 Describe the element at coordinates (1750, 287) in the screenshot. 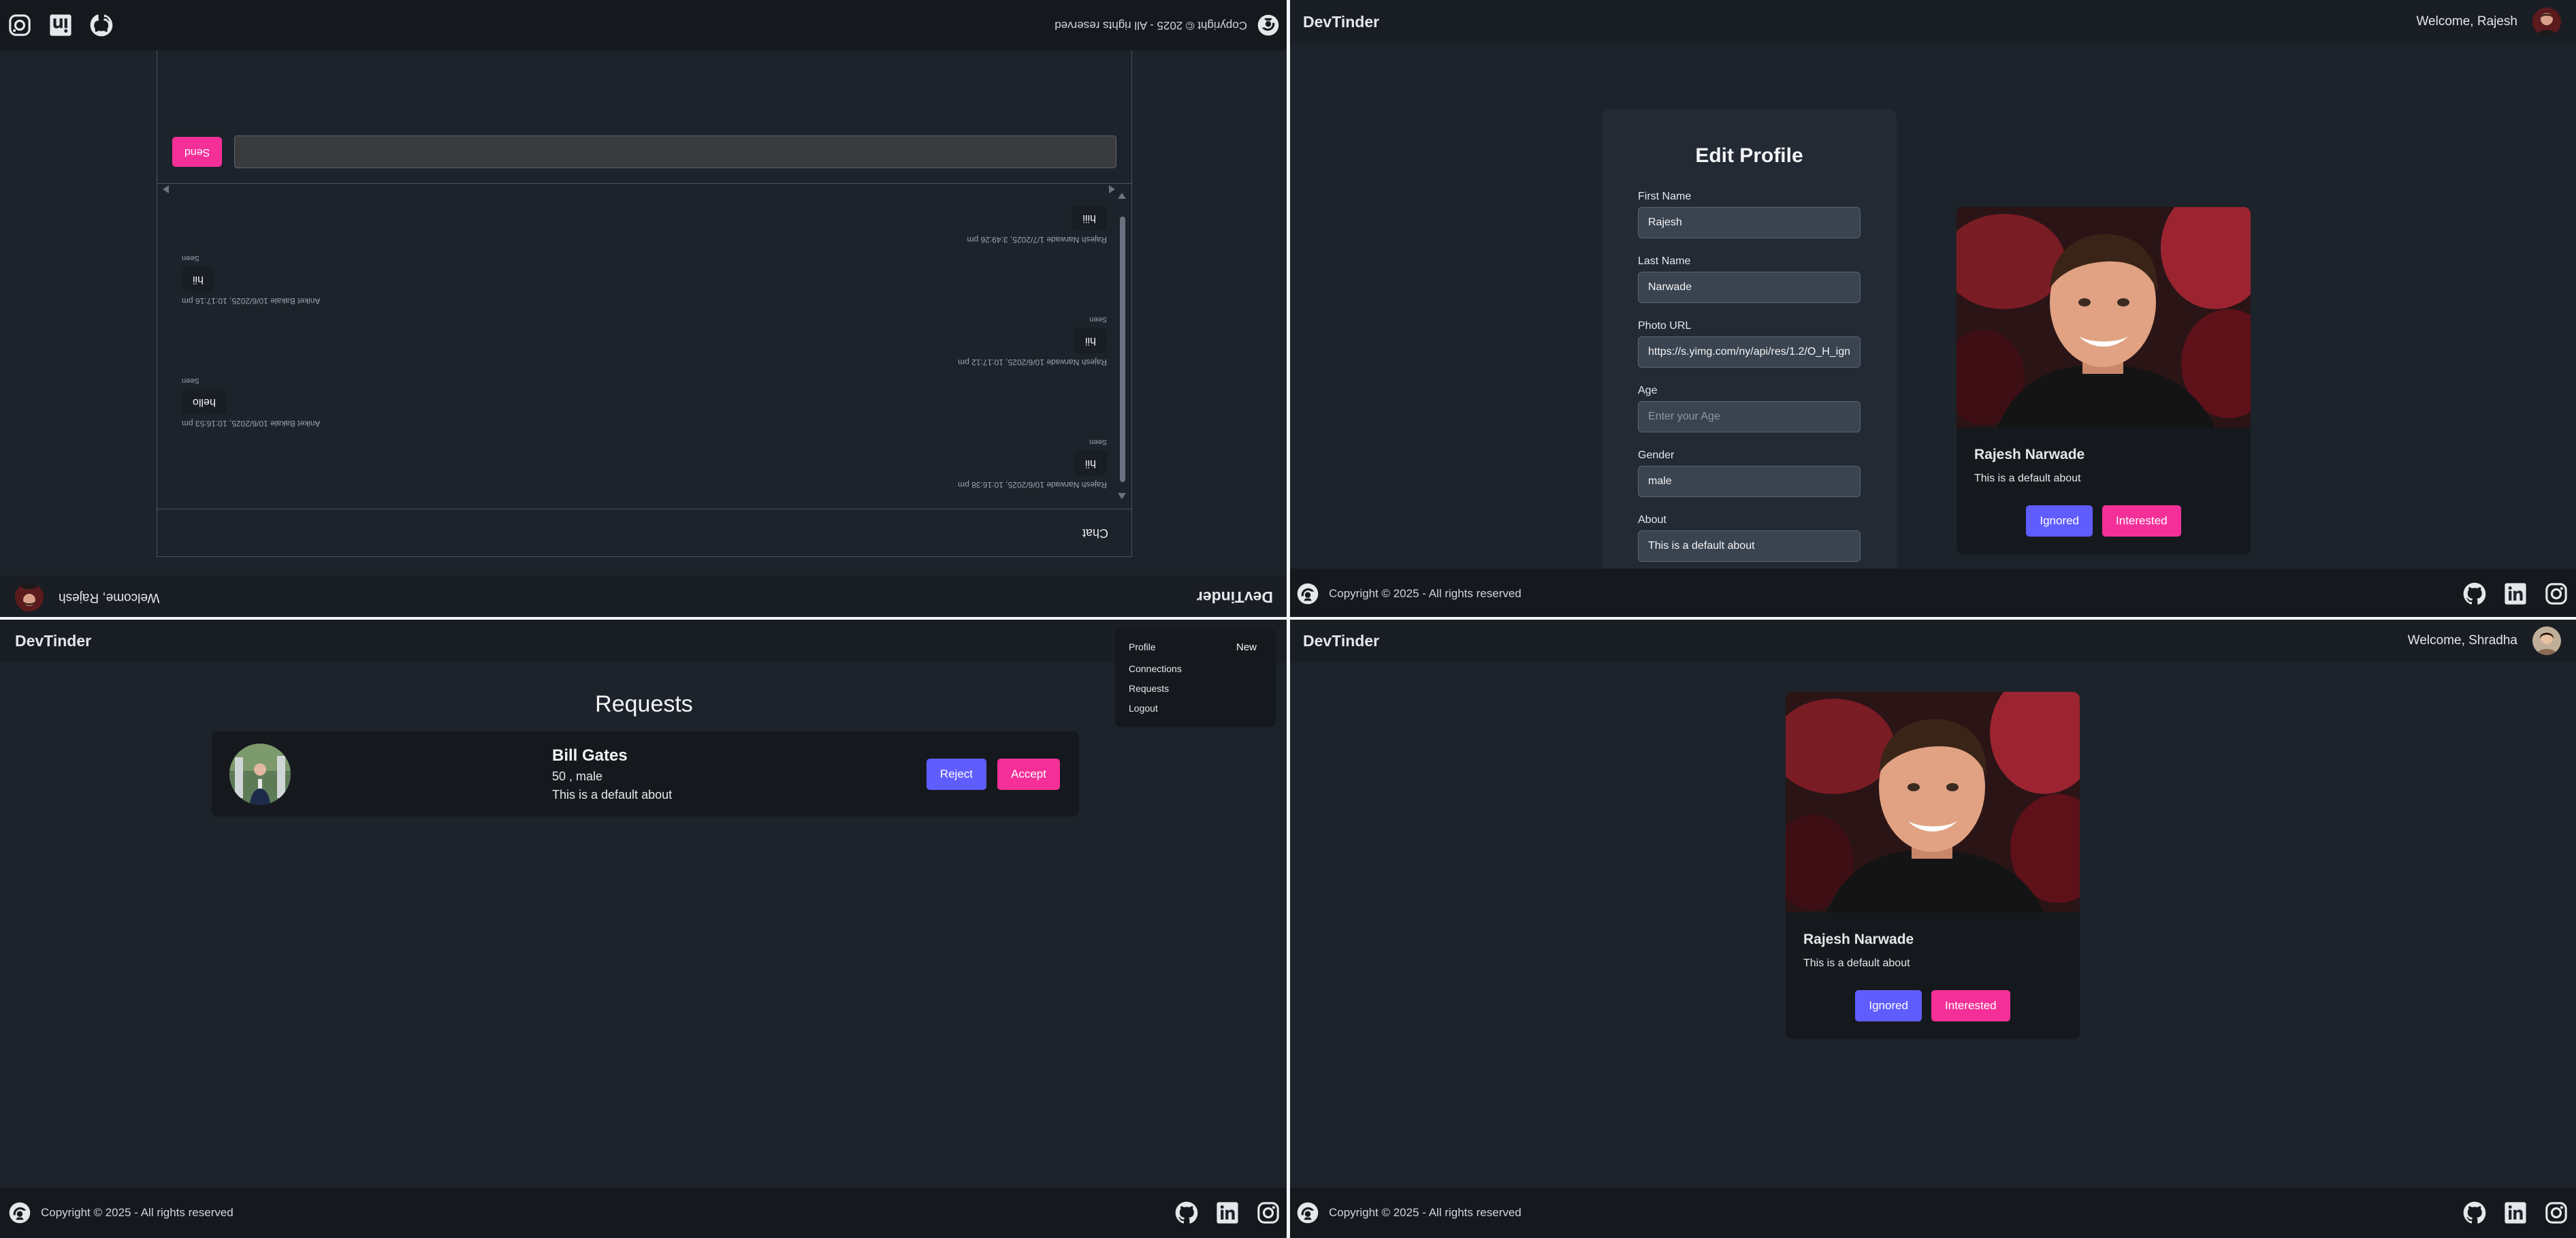

I see `last-name-field` at that location.